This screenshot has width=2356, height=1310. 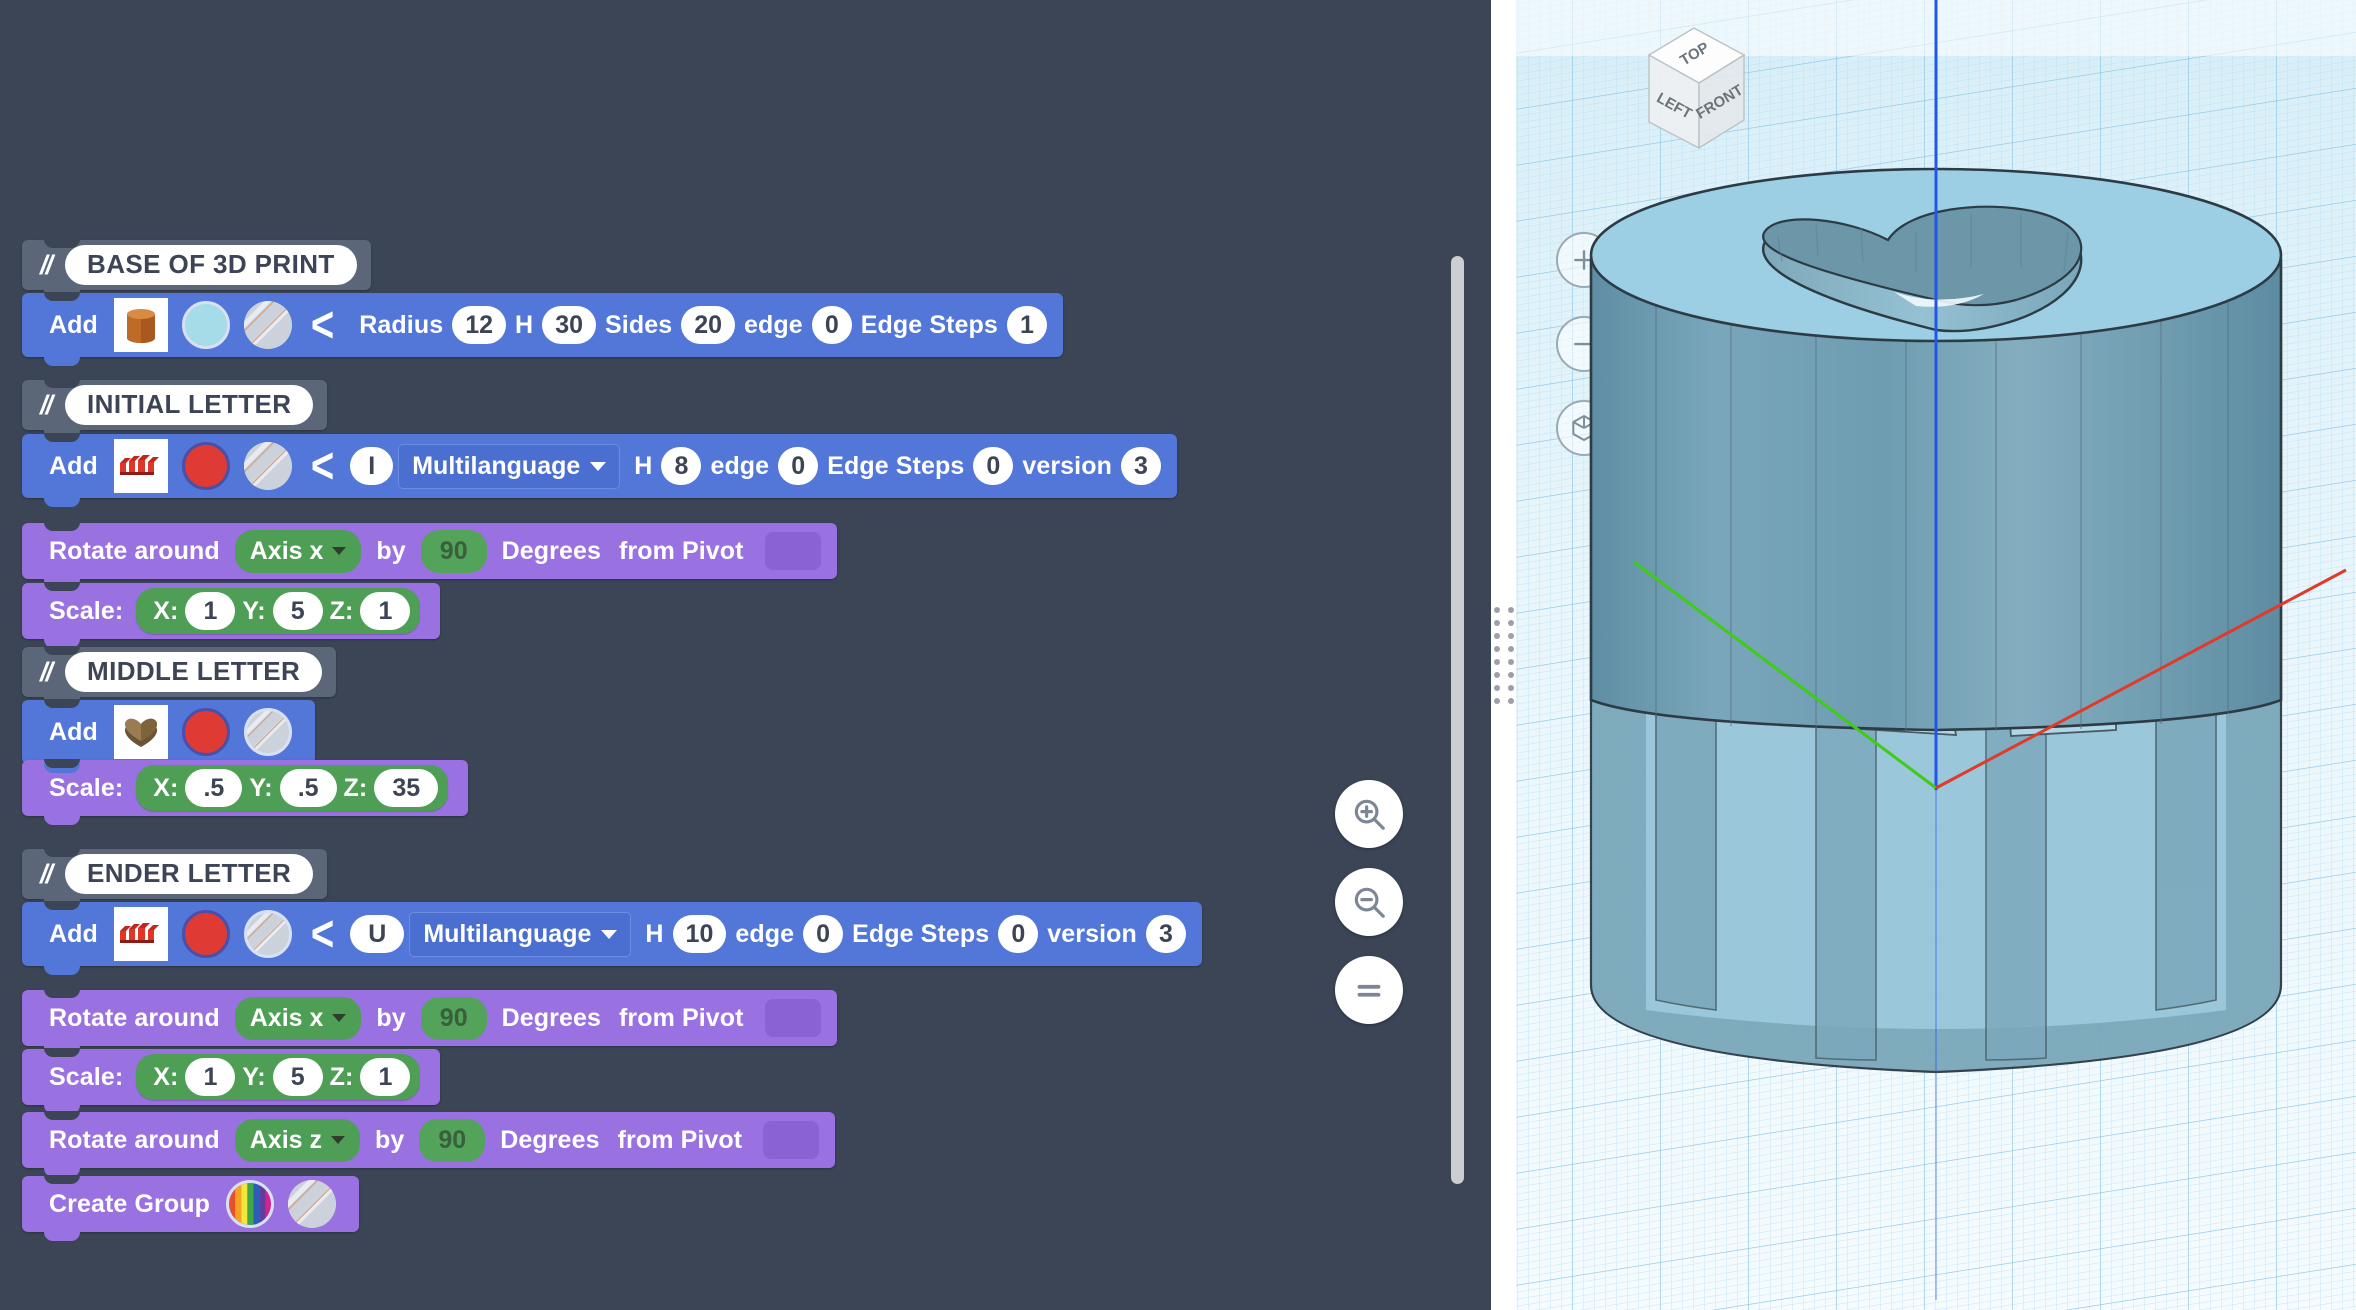 I want to click on scale-block-2: Scale: X: .5 Y: .5 Z: 35, so click(x=245, y=792).